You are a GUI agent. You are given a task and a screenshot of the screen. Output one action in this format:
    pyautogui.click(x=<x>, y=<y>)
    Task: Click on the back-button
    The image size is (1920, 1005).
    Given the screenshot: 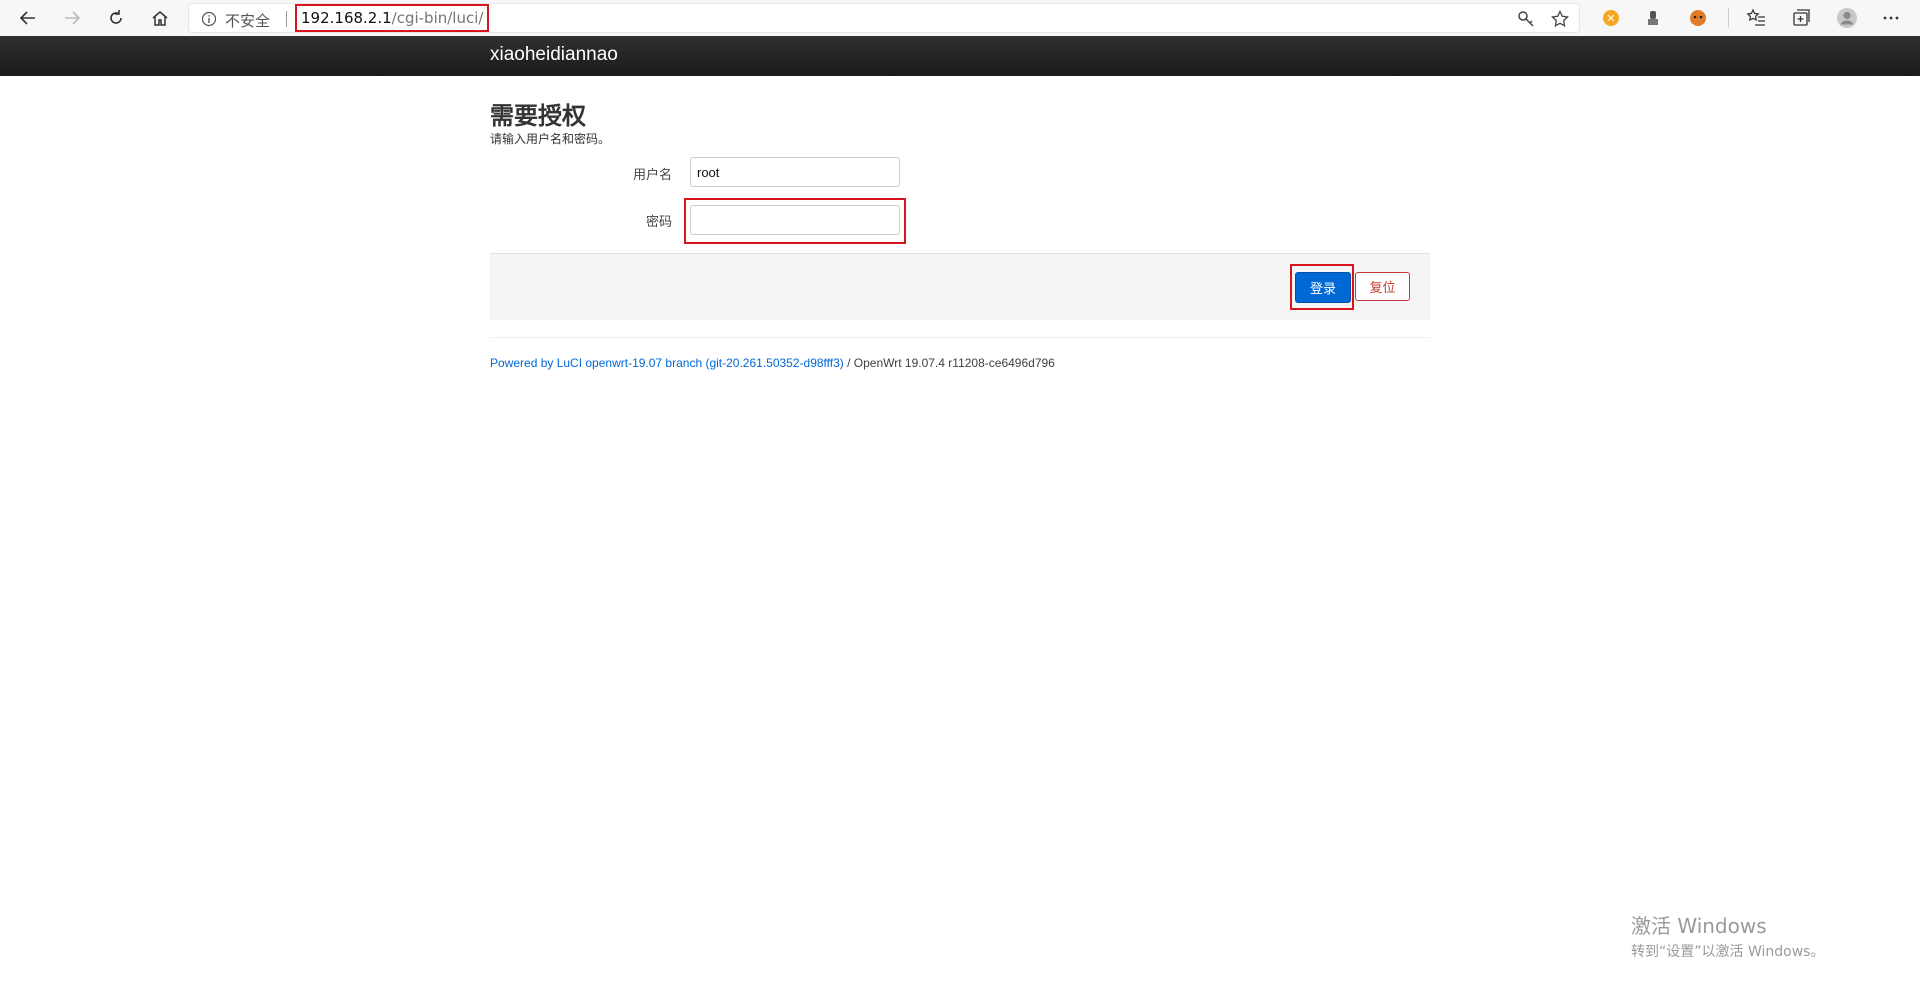 What is the action you would take?
    pyautogui.click(x=28, y=18)
    